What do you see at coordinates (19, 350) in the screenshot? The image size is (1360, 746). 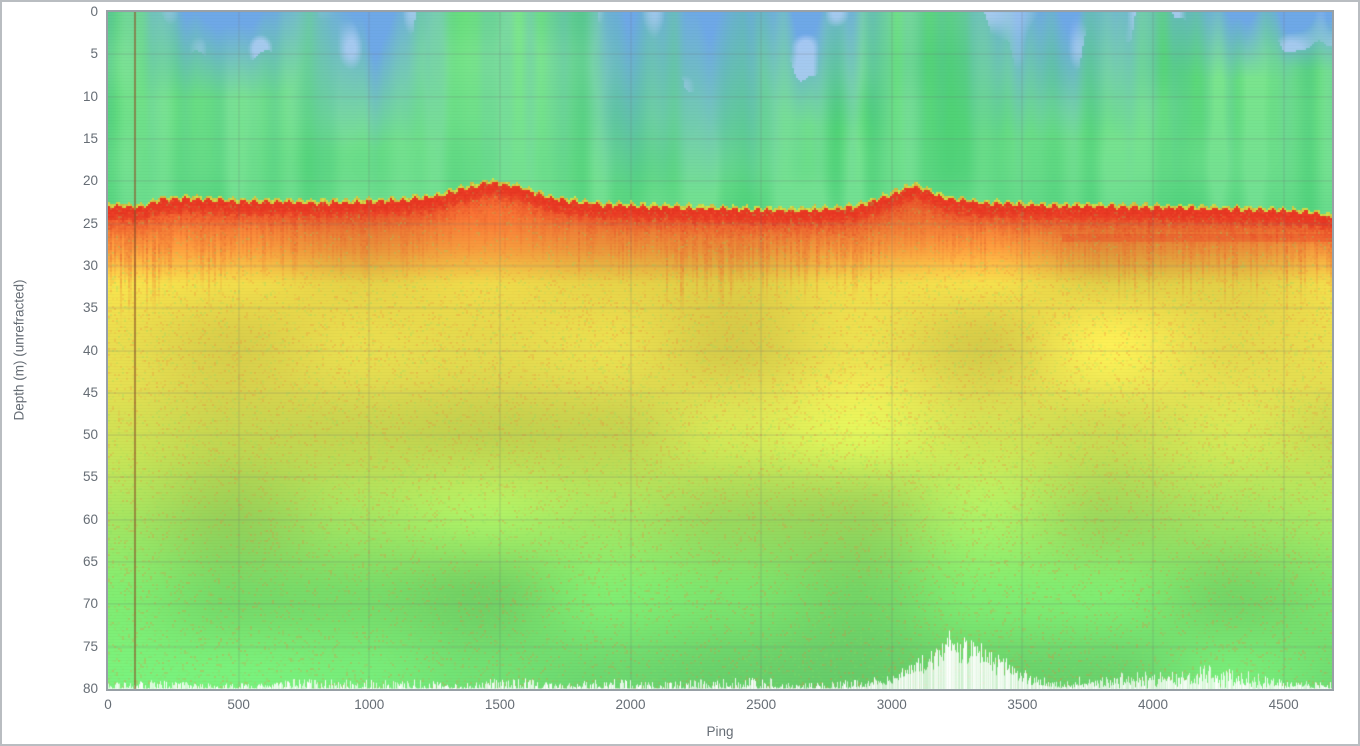 I see `y-axis-title: Depth (m) (unrefracted)` at bounding box center [19, 350].